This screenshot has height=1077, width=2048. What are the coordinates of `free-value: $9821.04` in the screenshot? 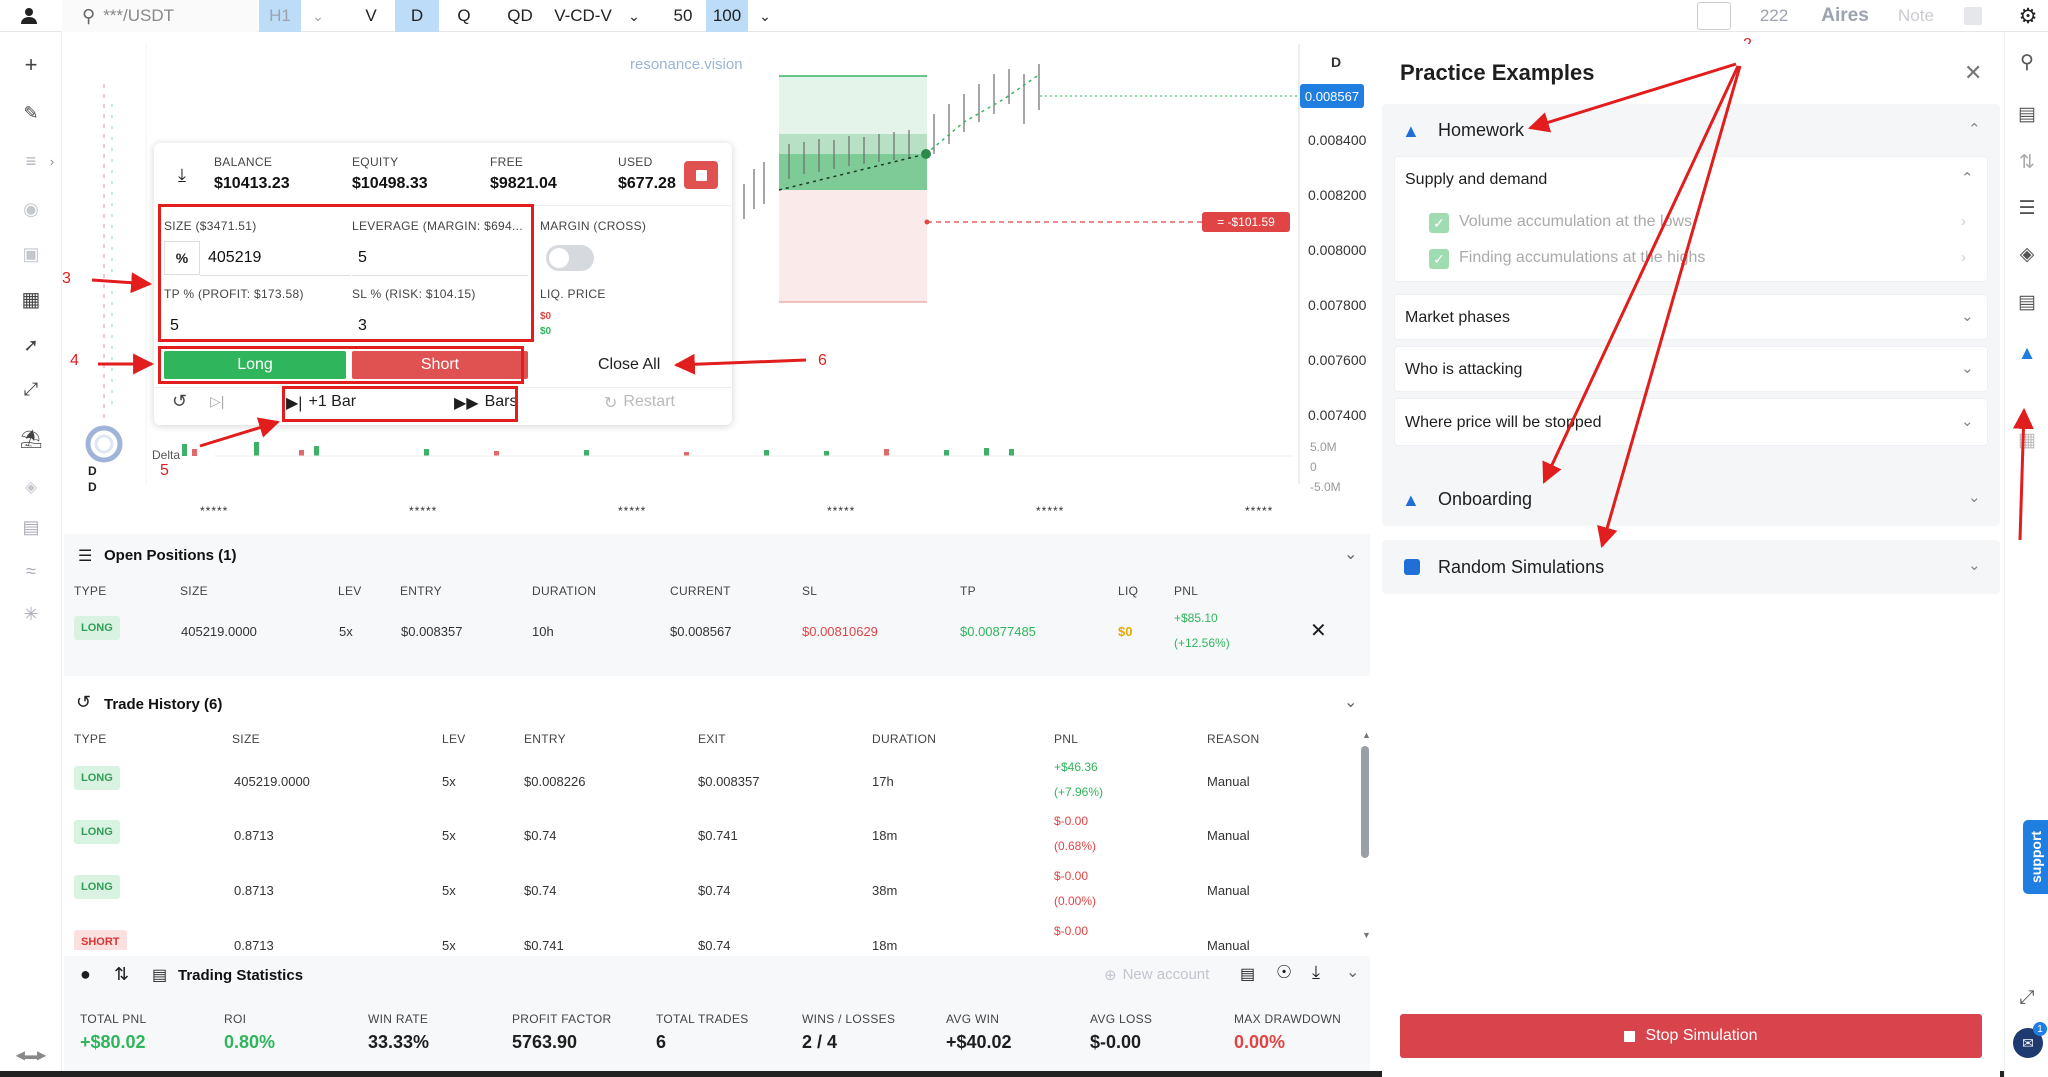 It's located at (523, 183).